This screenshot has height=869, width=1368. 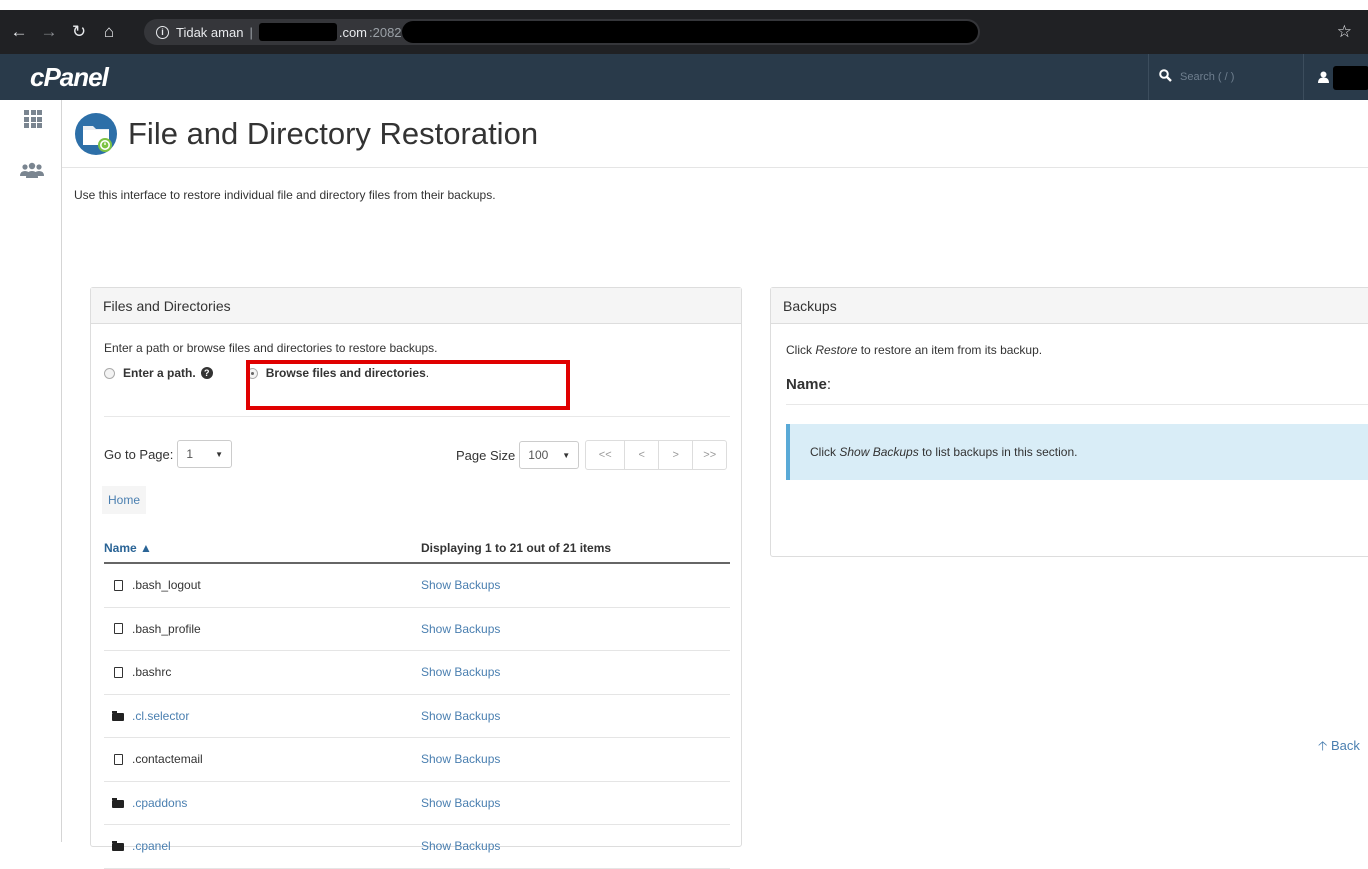 I want to click on page-size-control: Page Size 100 ▼ << < > >>, so click(x=592, y=455).